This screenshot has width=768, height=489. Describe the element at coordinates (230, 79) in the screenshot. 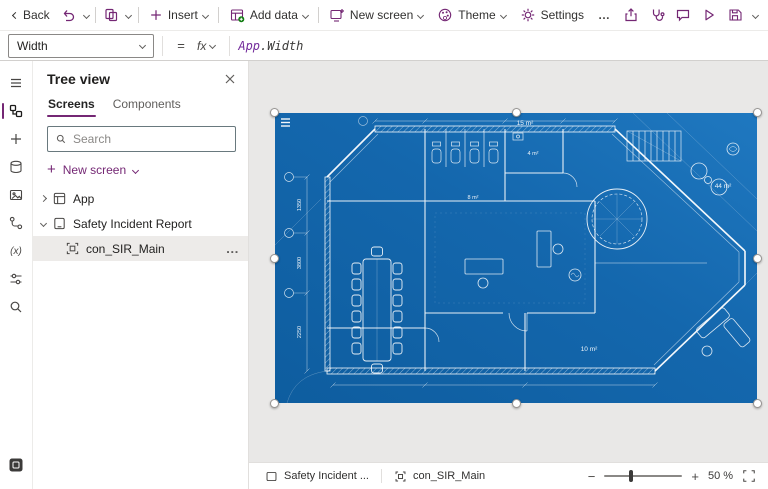

I see `close-panel-button` at that location.